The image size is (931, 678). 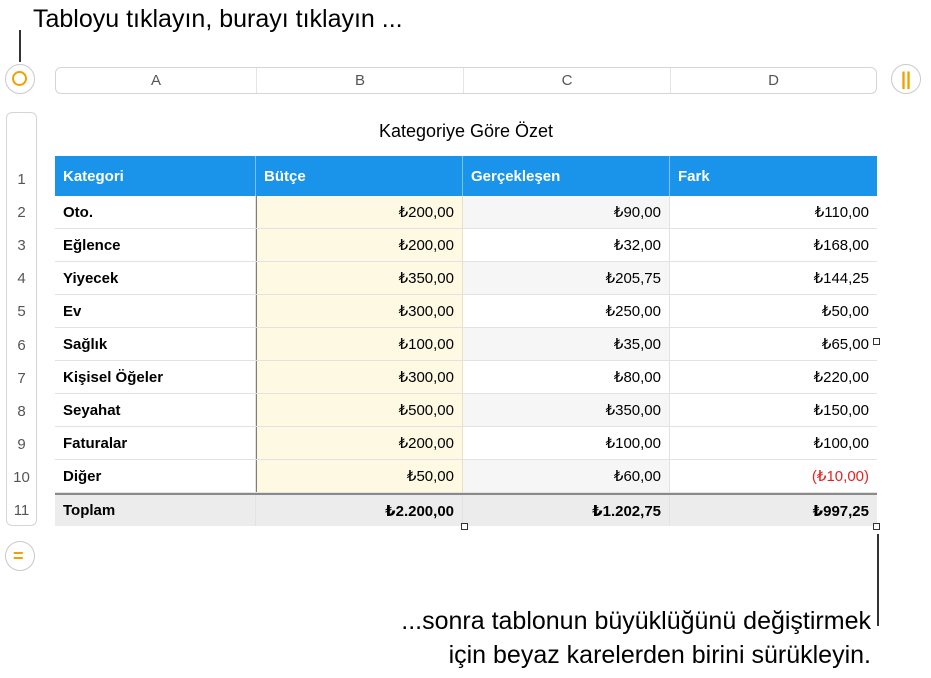 I want to click on cell-diff: ₺150,00, so click(x=773, y=410).